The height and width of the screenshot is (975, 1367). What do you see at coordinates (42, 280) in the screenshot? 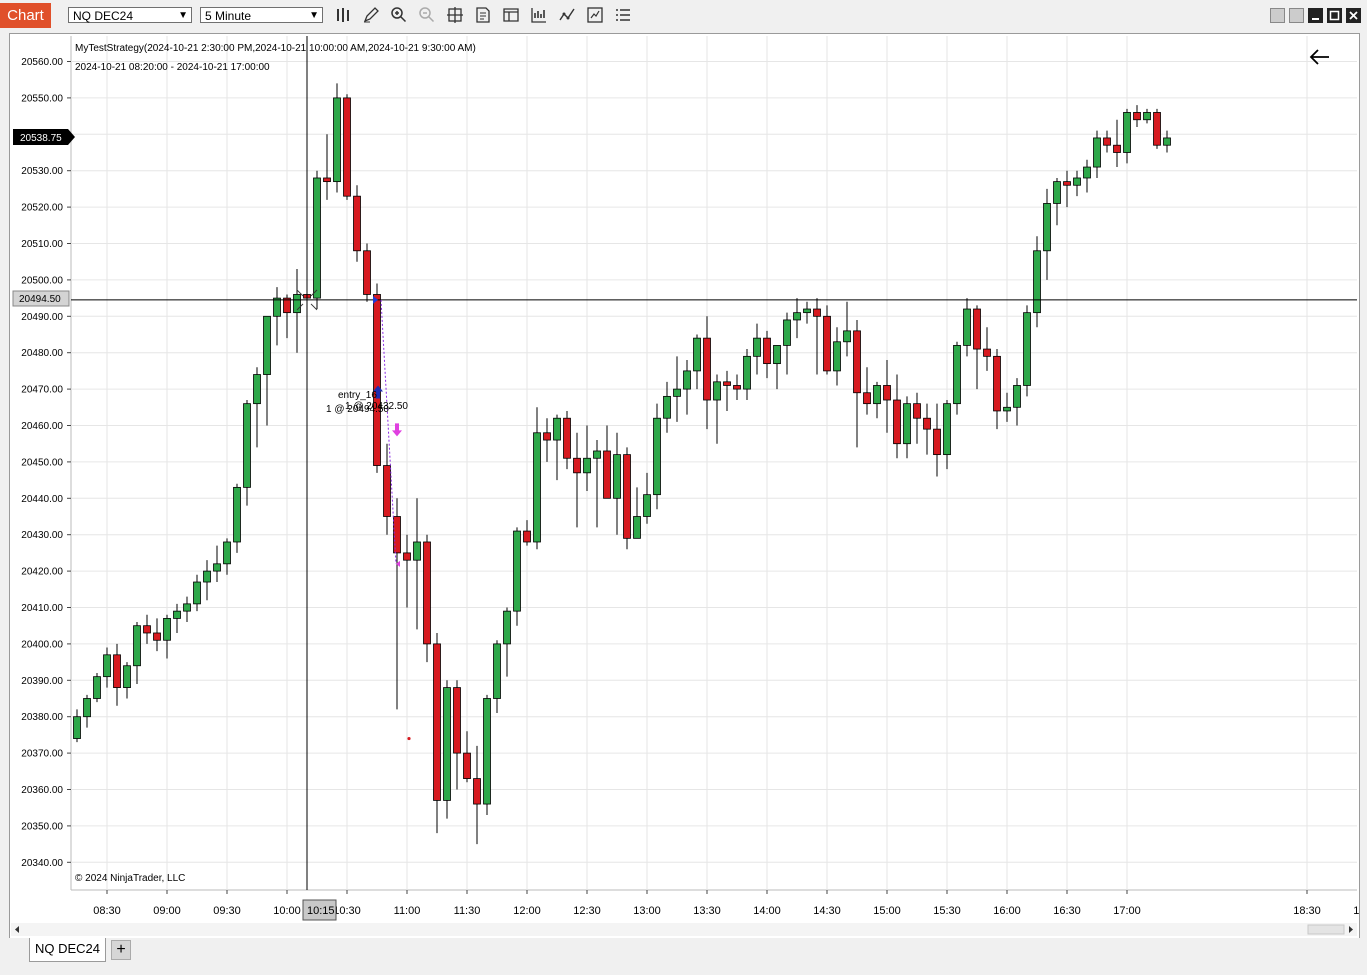
I see `y-tick-label: 20500.00` at bounding box center [42, 280].